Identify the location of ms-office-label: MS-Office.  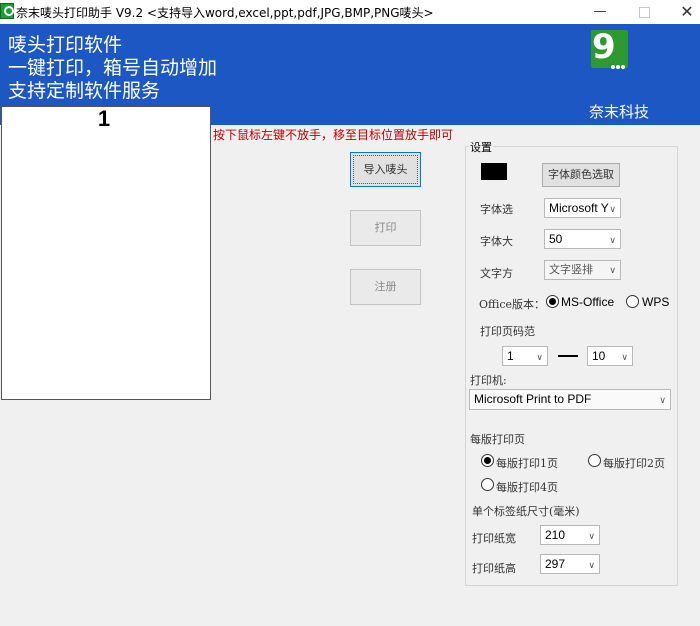
(587, 302).